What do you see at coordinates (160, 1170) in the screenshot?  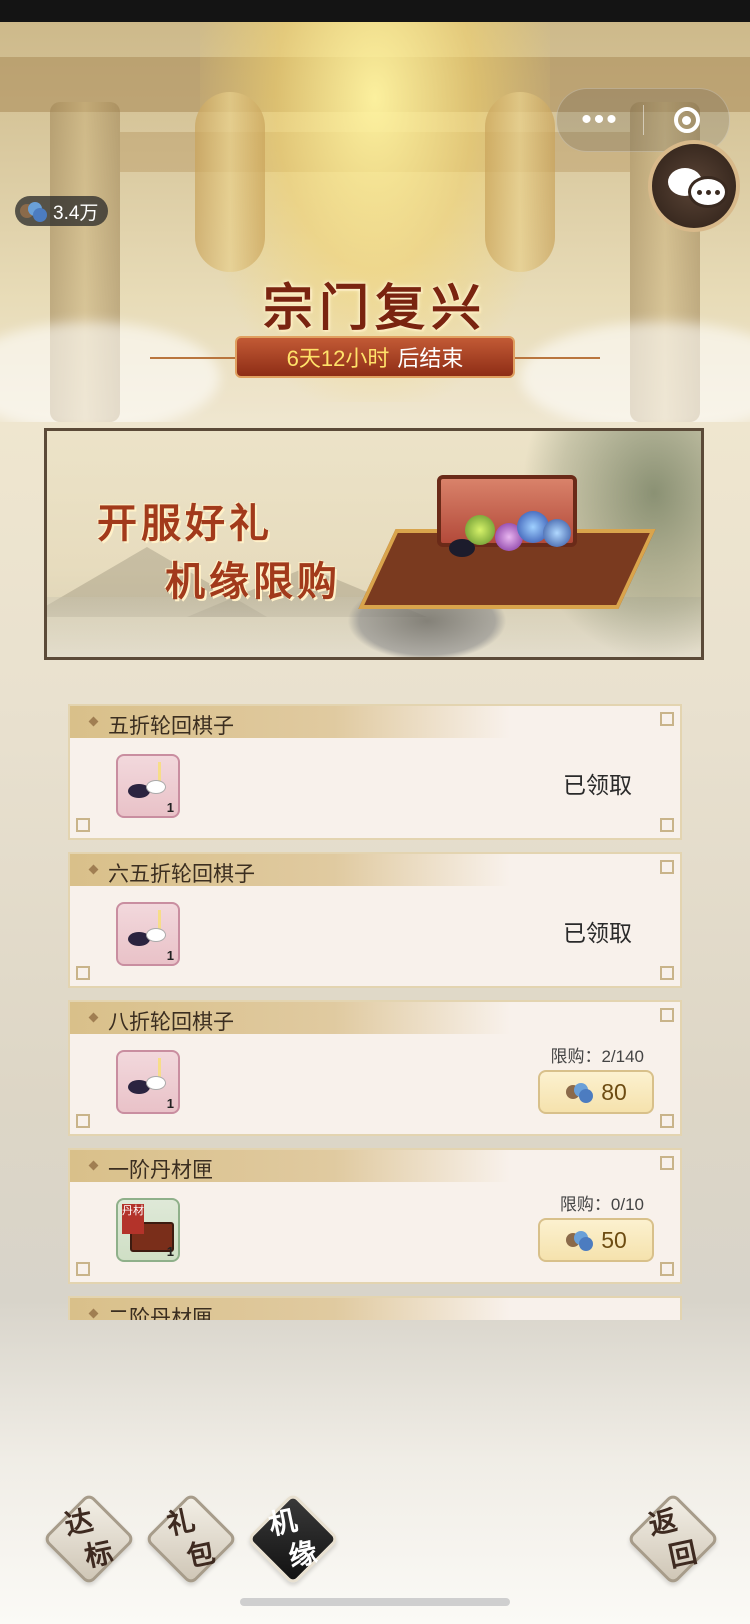 I see `item-name: 一阶丹材匣` at bounding box center [160, 1170].